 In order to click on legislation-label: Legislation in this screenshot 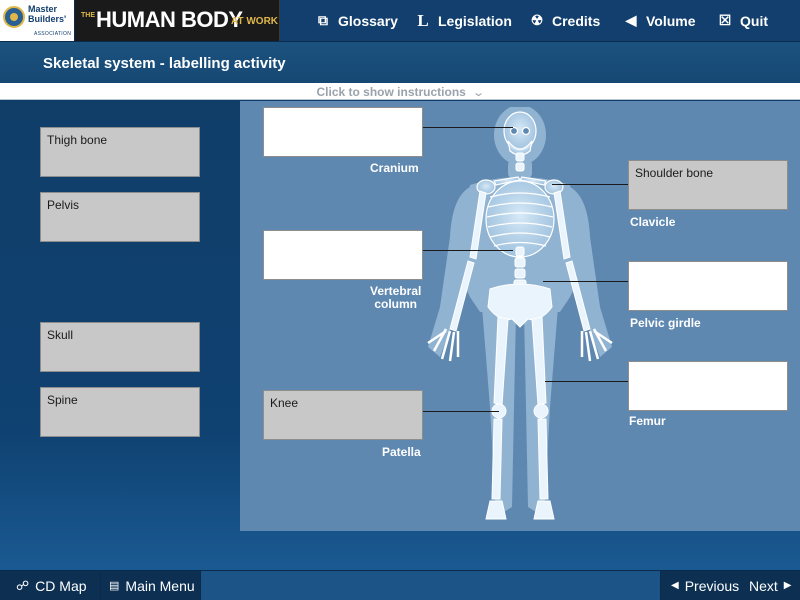, I will do `click(475, 20)`.